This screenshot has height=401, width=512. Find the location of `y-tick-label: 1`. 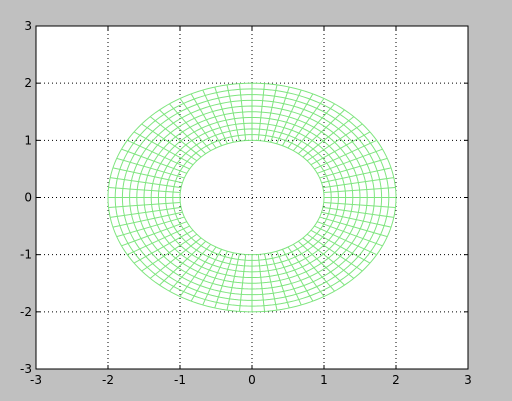

y-tick-label: 1 is located at coordinates (28, 140).